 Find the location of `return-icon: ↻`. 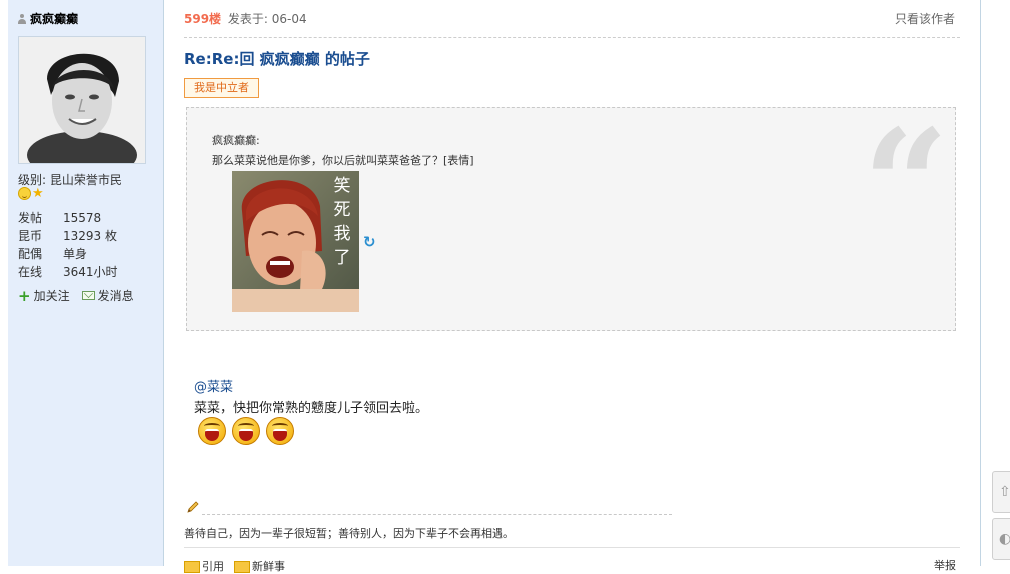

return-icon: ↻ is located at coordinates (369, 242).